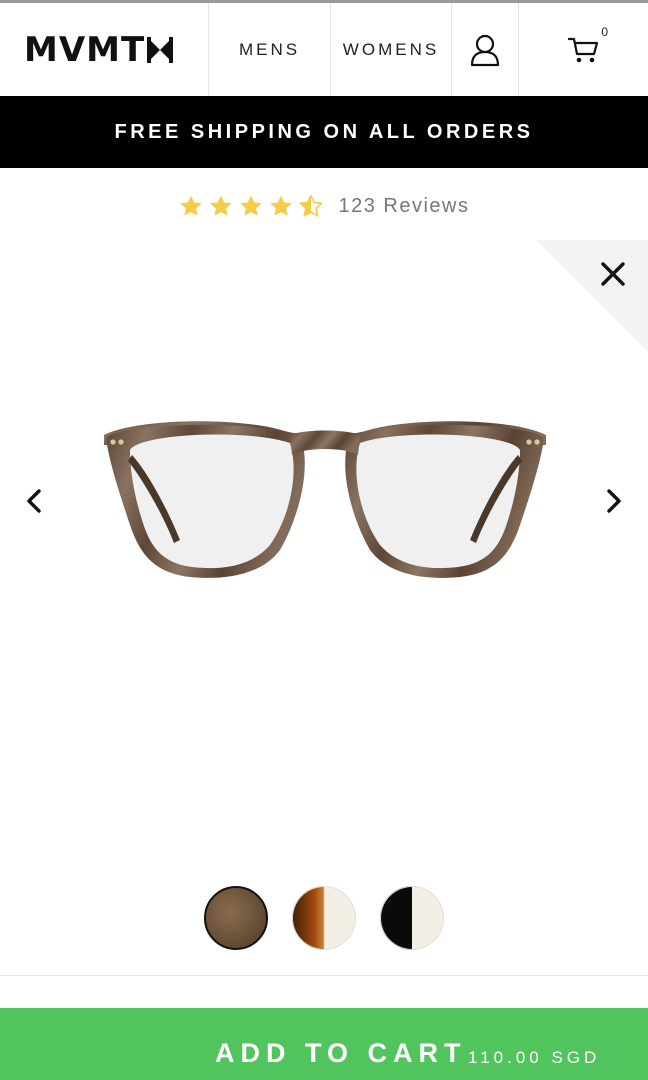 Image resolution: width=648 pixels, height=1080 pixels. What do you see at coordinates (236, 918) in the screenshot?
I see `swatch-brown-tortoise` at bounding box center [236, 918].